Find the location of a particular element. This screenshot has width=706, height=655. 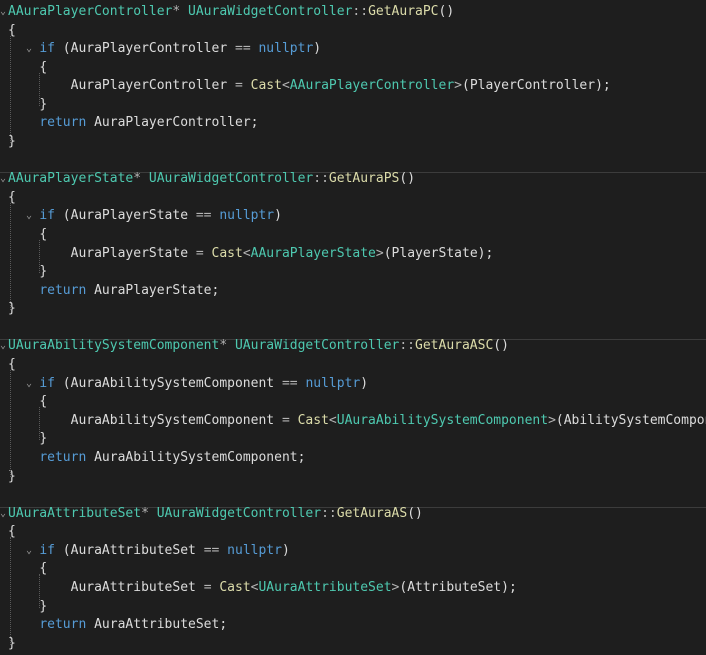

equality-operator: == is located at coordinates (203, 216).